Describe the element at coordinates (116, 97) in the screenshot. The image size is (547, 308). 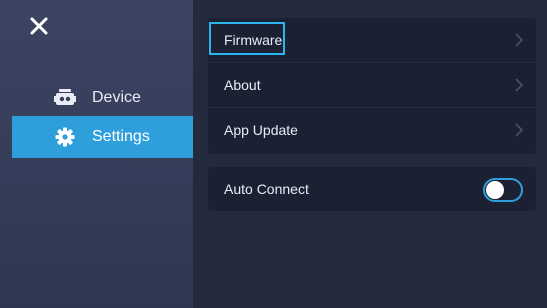
I see `sidebar-item-label: Device` at that location.